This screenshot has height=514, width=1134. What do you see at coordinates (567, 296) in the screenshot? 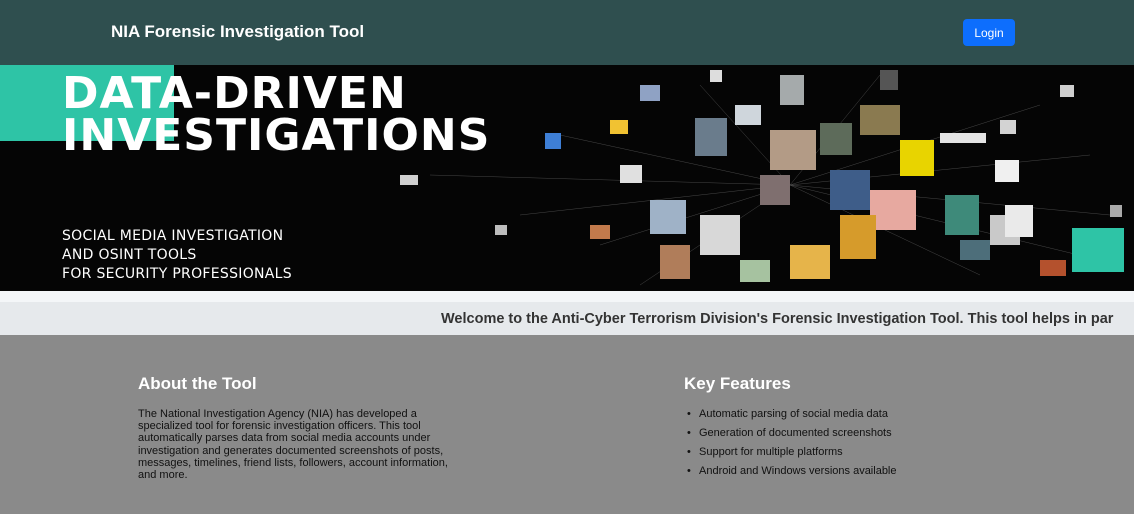
I see `divider-strip` at bounding box center [567, 296].